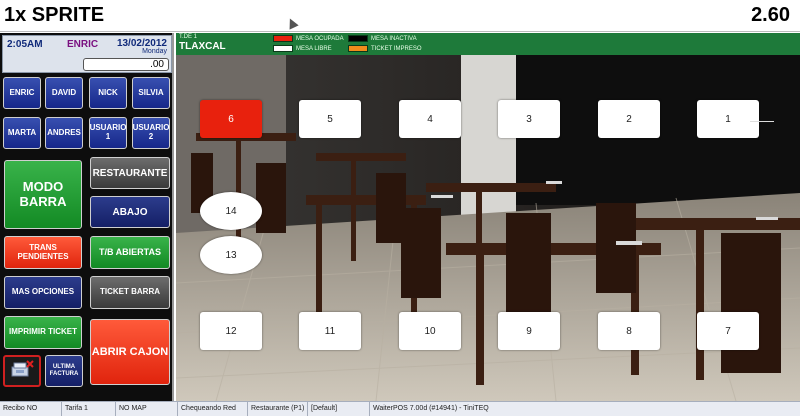 The width and height of the screenshot is (800, 416). Describe the element at coordinates (358, 38) in the screenshot. I see `legend-swatch-inactive` at that location.